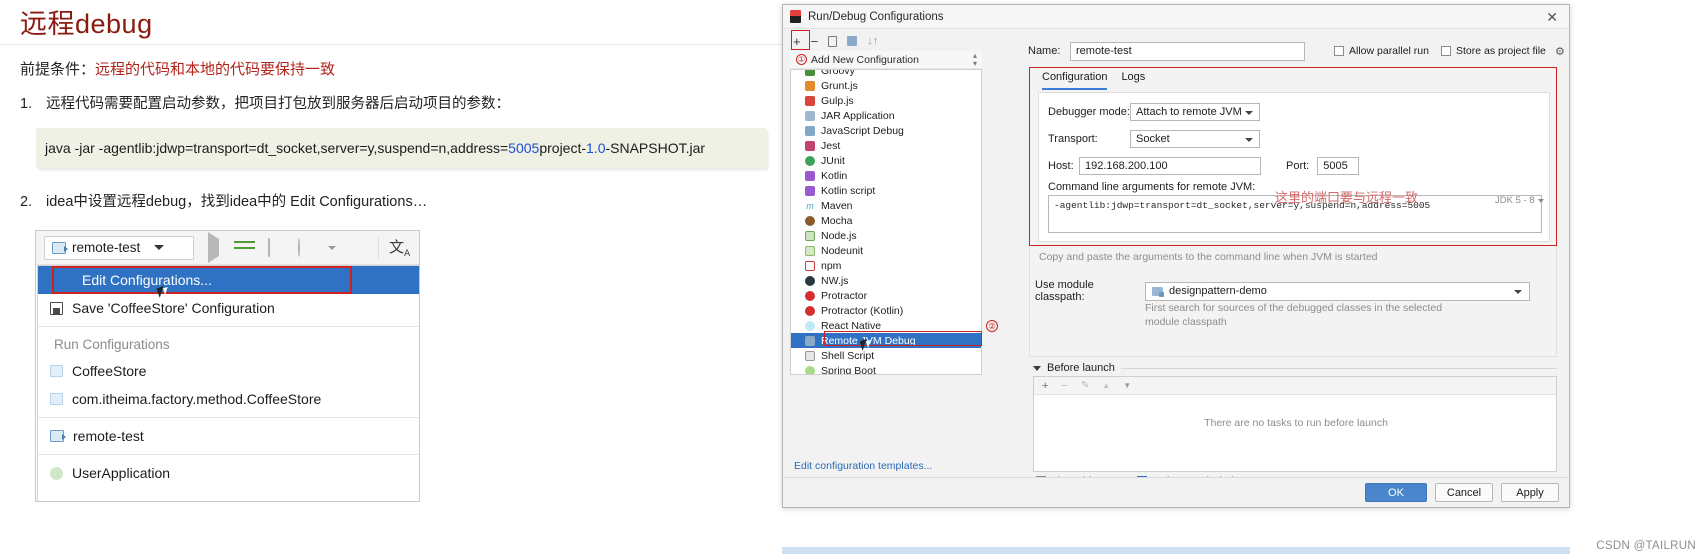 This screenshot has height=554, width=1702. I want to click on type-list-item-remote-jvm-debug: Remote JVM Debug, so click(886, 340).